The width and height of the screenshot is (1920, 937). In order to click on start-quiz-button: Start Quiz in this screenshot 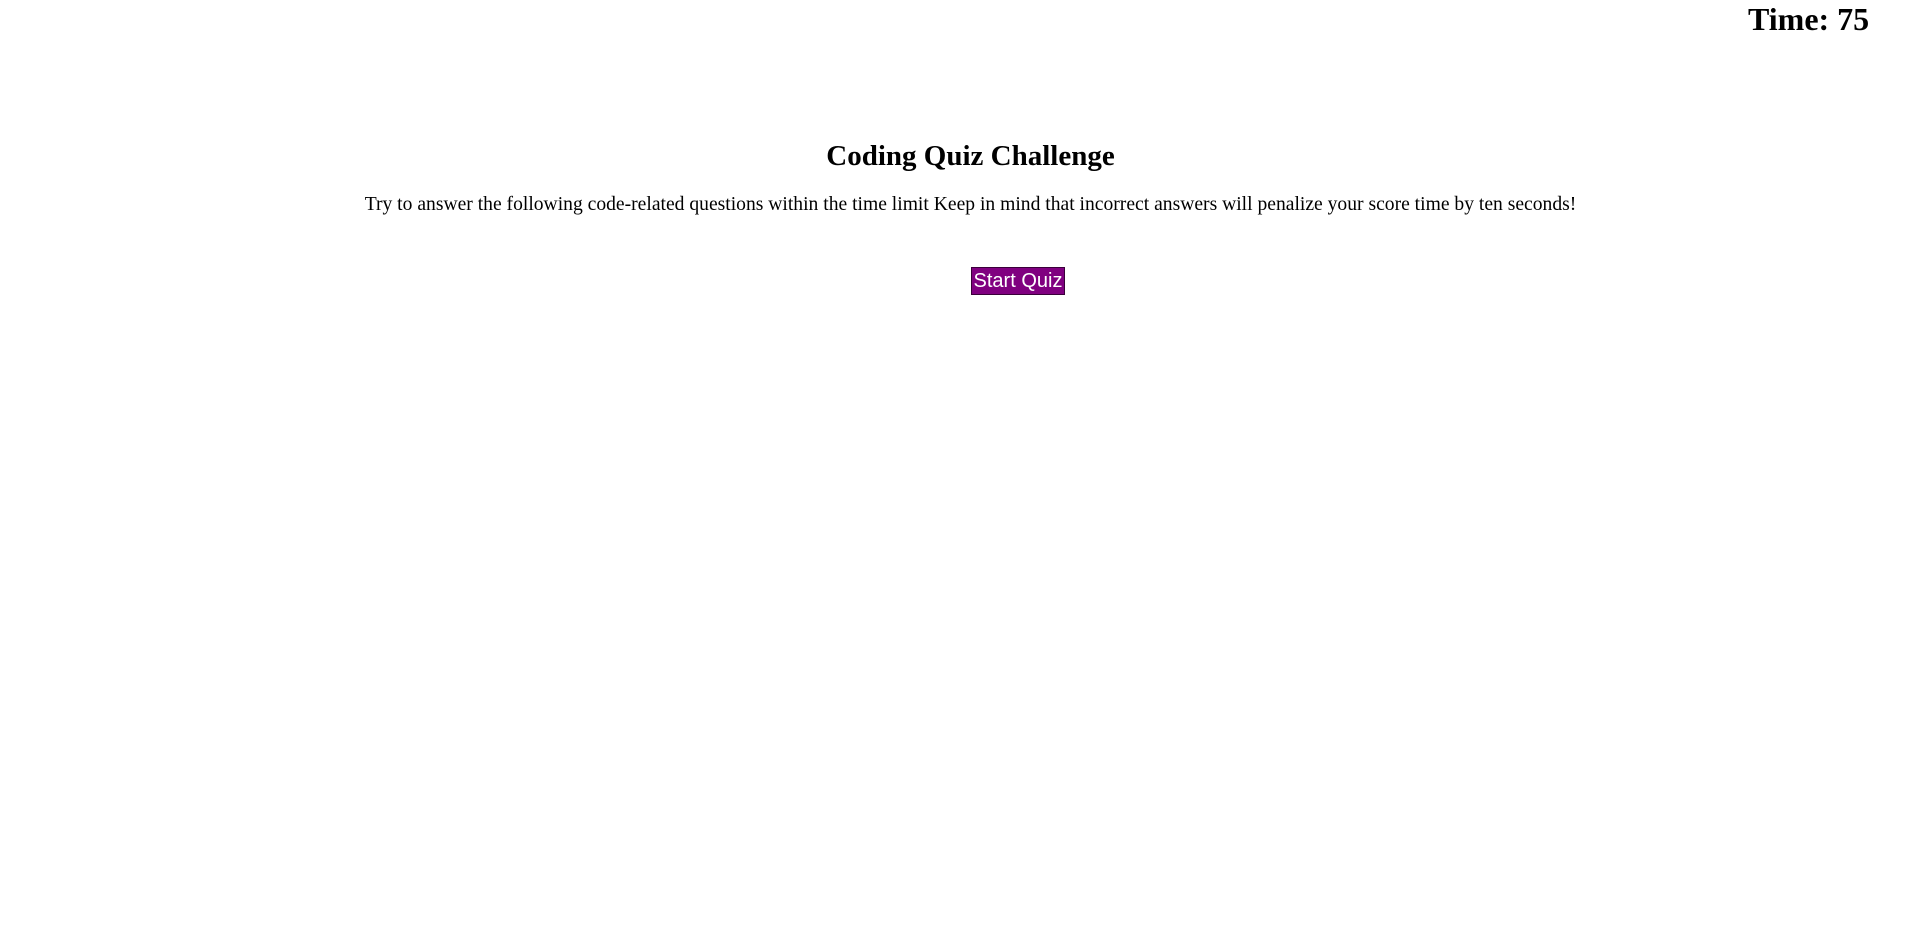, I will do `click(1018, 281)`.